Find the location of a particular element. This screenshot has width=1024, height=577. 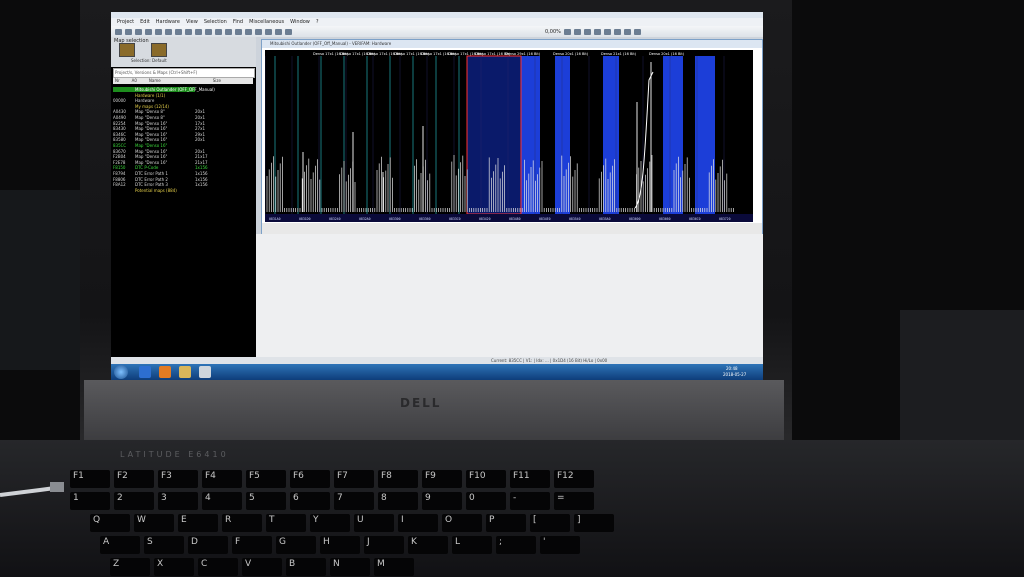

column-header: A0 is located at coordinates (134, 81).